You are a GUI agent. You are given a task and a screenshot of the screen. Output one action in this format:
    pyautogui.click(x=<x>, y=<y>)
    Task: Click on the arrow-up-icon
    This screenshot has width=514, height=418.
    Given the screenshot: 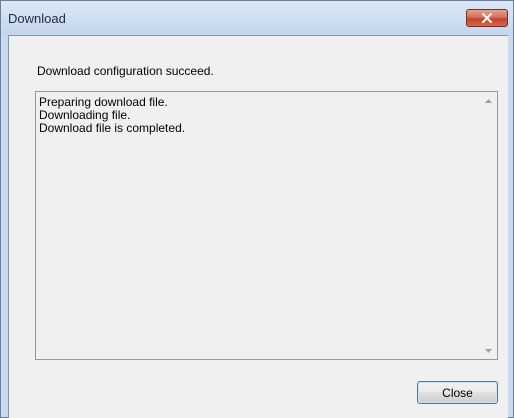 What is the action you would take?
    pyautogui.click(x=488, y=100)
    